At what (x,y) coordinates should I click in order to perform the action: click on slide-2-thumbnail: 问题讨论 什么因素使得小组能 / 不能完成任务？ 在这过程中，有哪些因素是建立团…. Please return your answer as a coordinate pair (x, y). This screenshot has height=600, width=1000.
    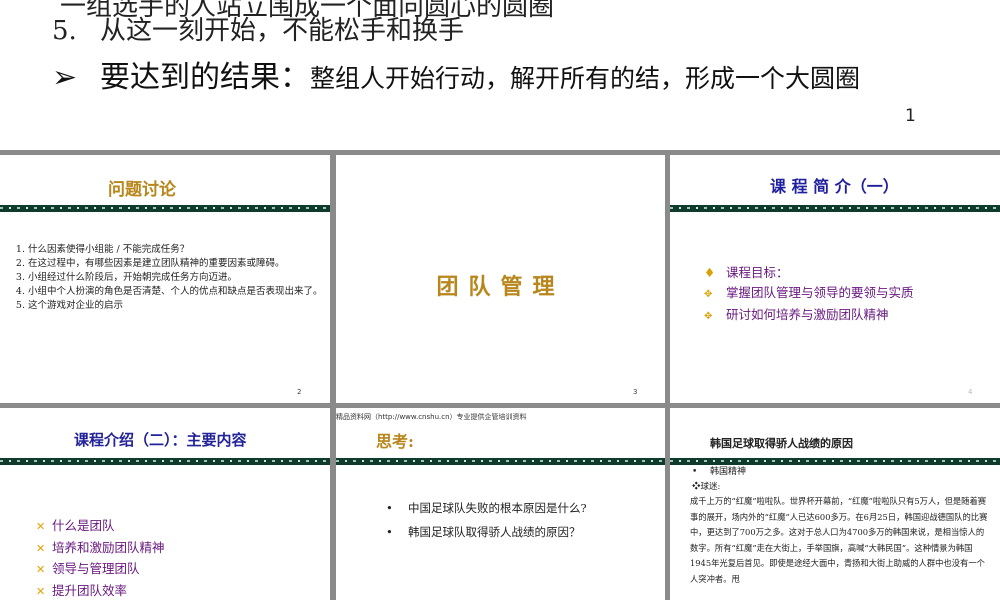
    Looking at the image, I should click on (165, 279).